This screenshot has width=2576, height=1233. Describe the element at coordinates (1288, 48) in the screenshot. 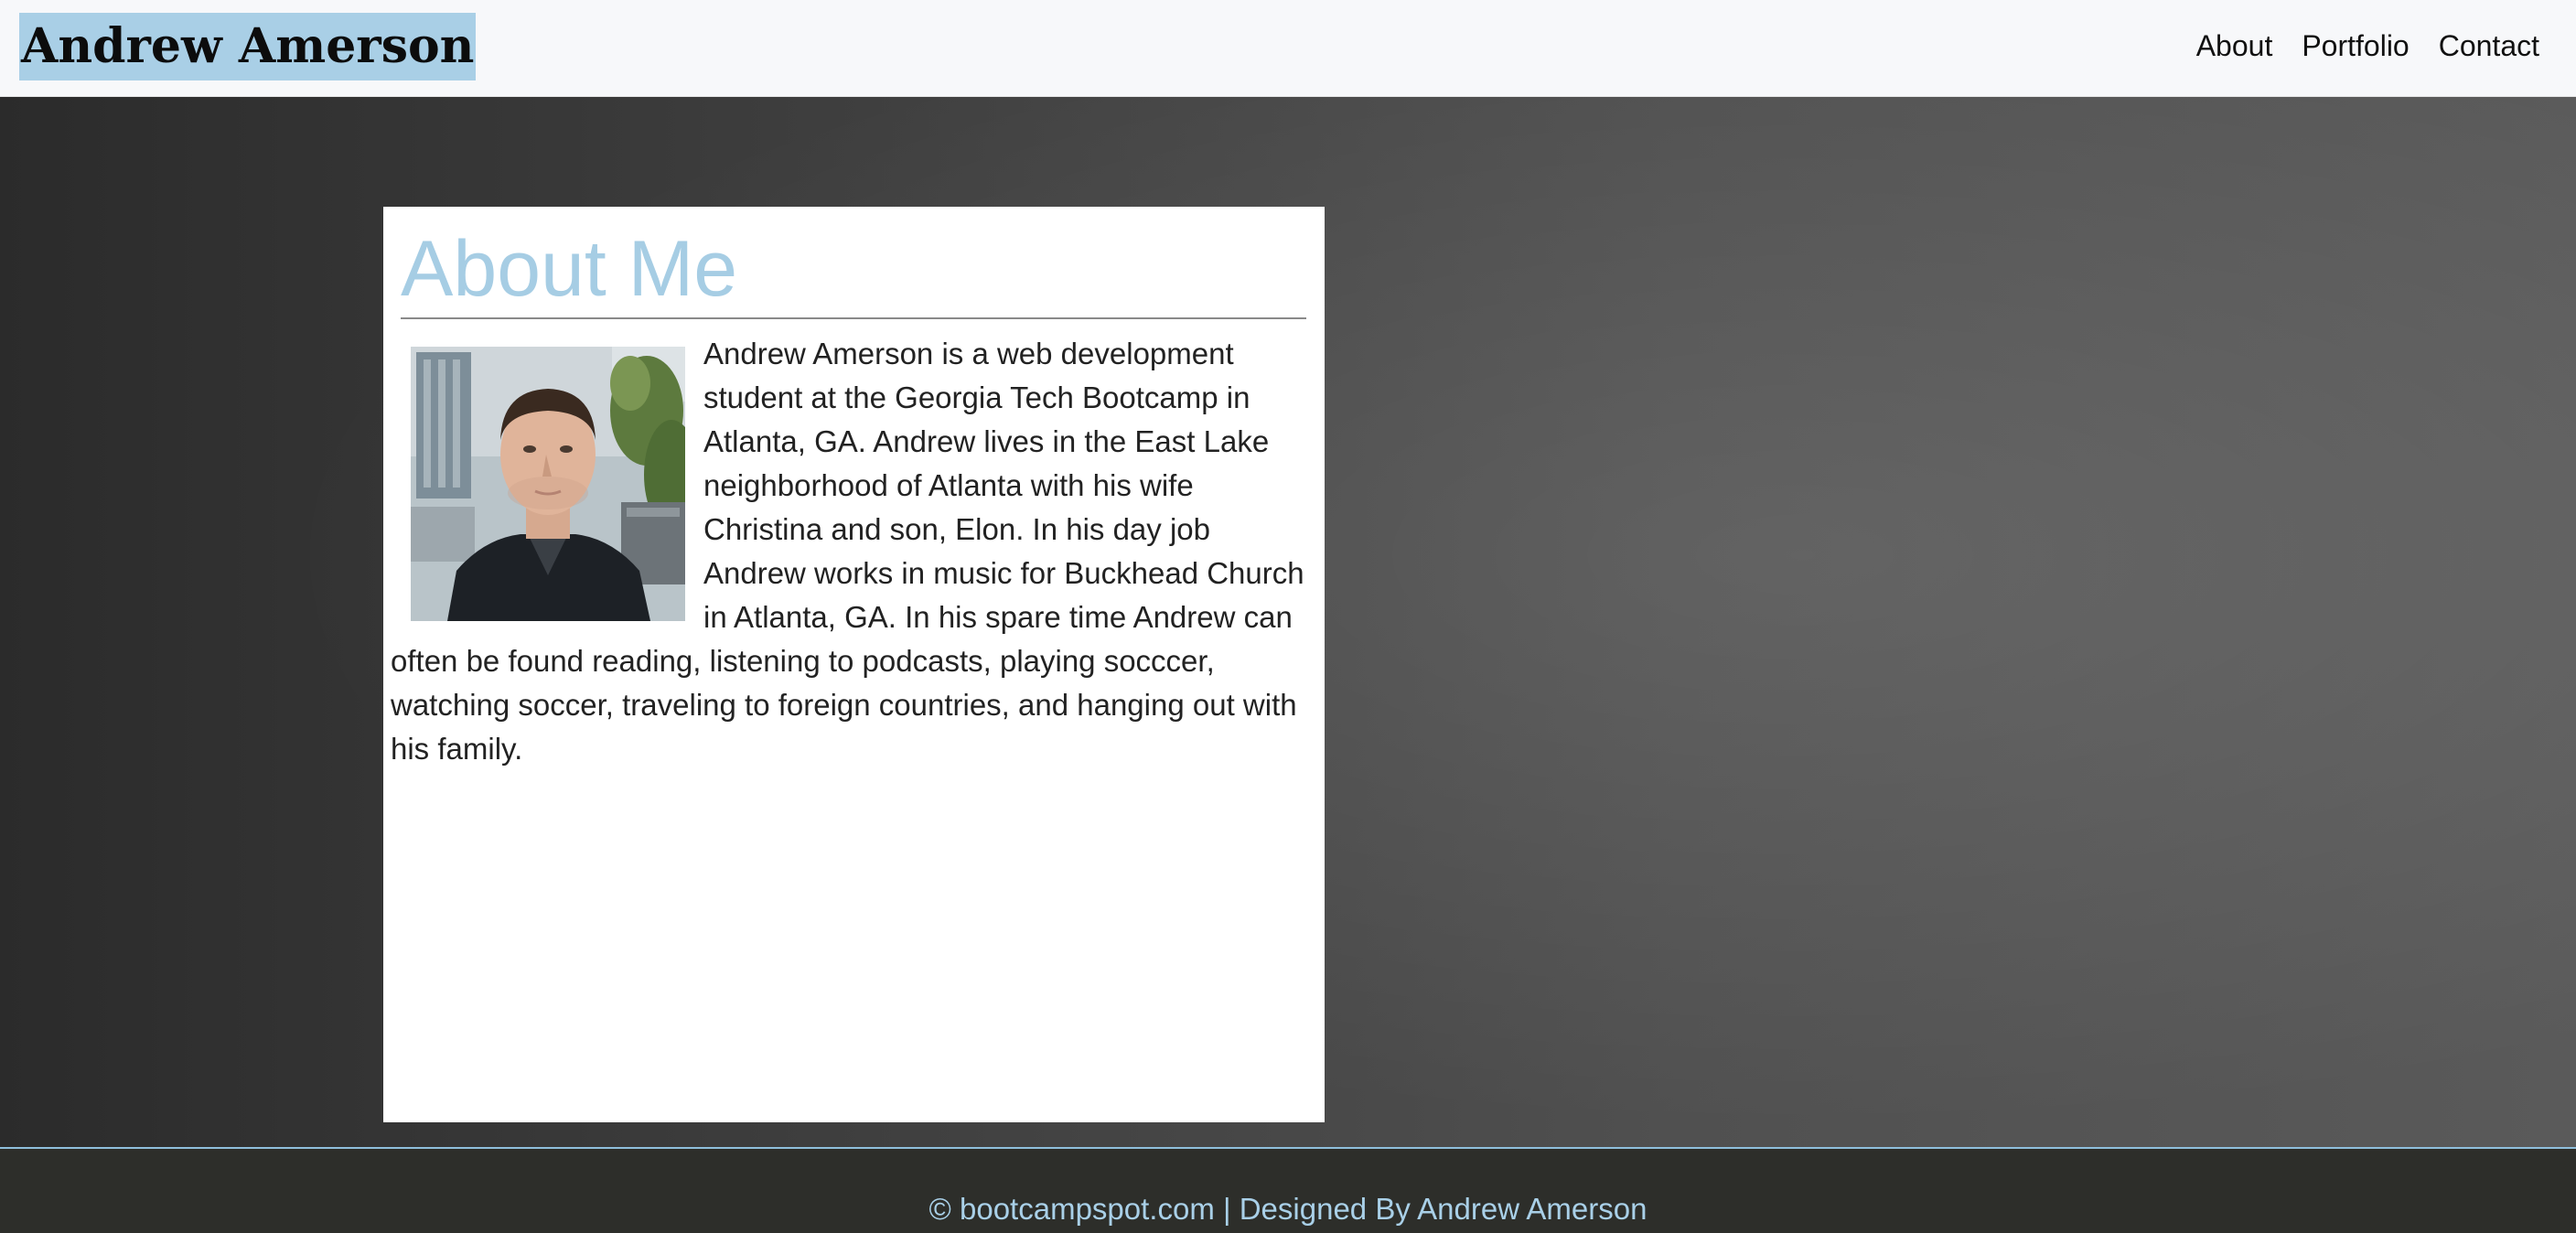

I see `navbar: Andrew Amerson About Portfolio Contact` at that location.